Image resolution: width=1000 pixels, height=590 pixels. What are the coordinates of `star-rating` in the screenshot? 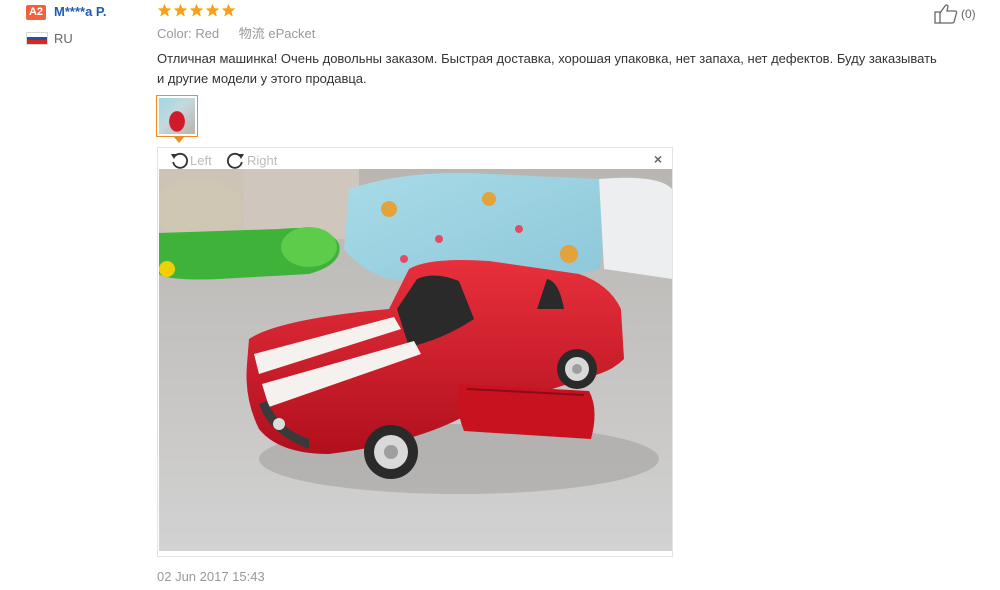 It's located at (196, 10).